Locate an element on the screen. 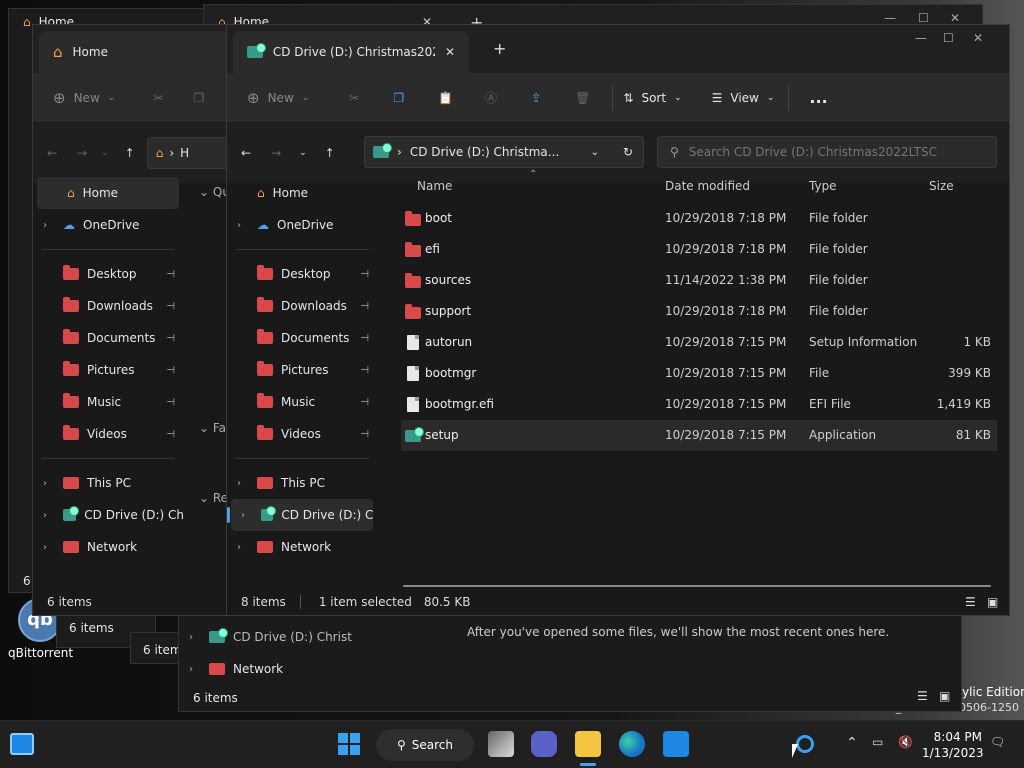 This screenshot has height=768, width=1024. main-address-bar: › CD Drive (D:) Christma... ⌄ ↻ is located at coordinates (504, 152).